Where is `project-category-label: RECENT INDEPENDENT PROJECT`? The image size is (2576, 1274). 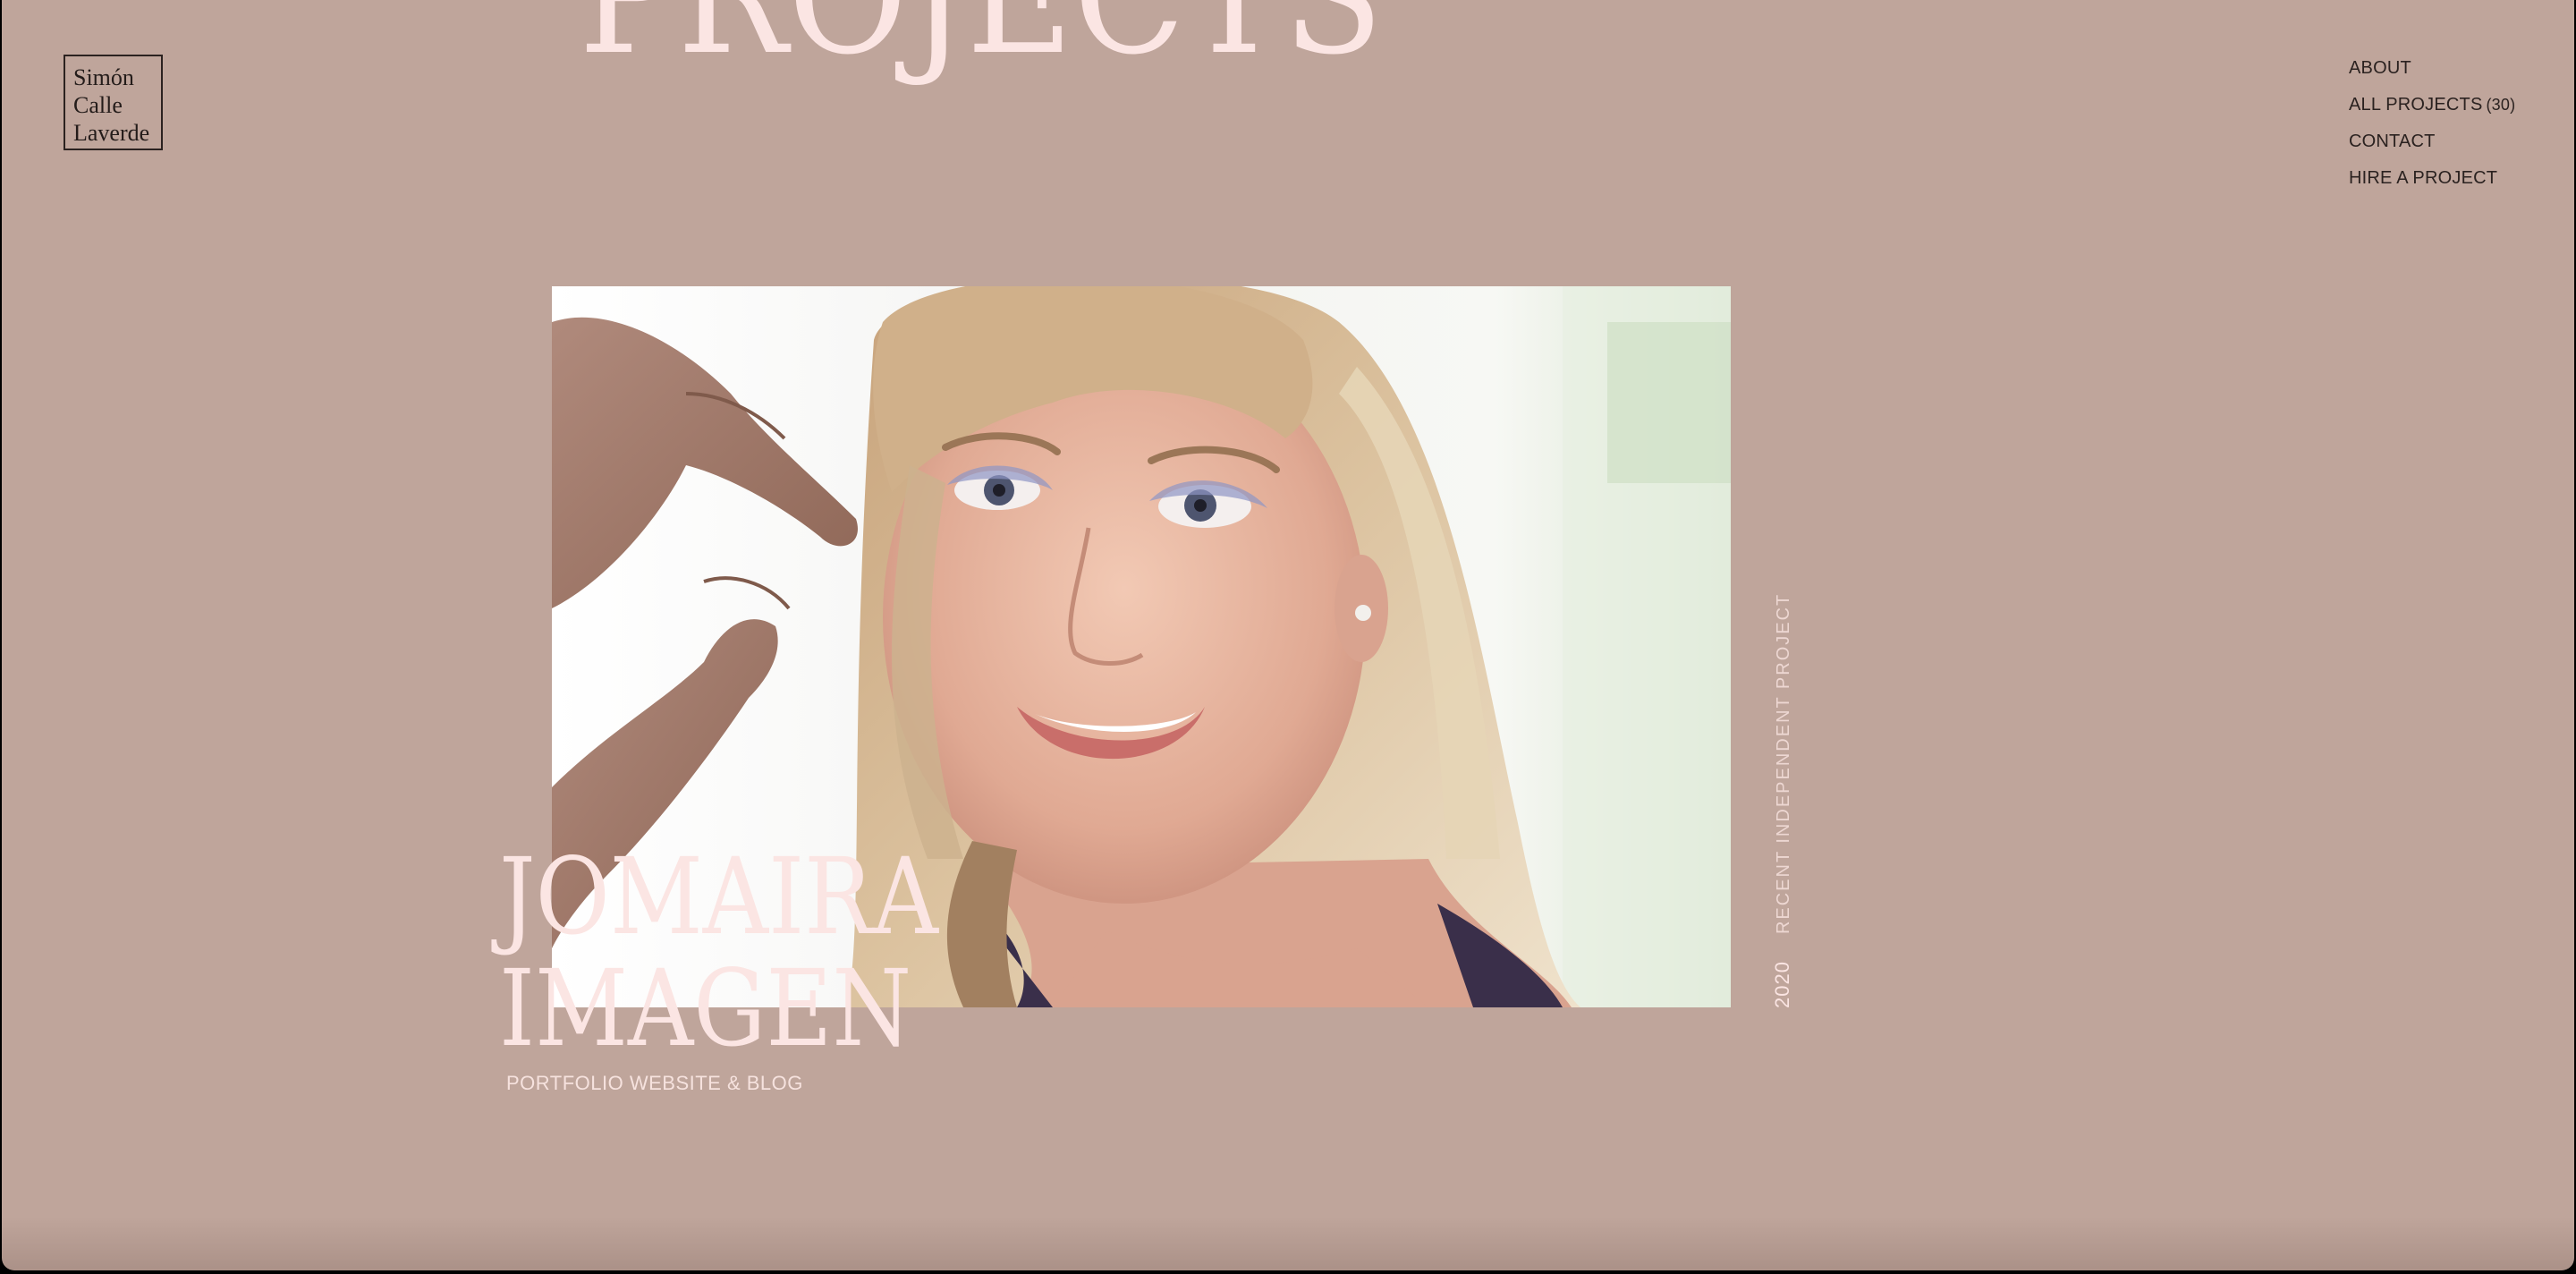 project-category-label: RECENT INDEPENDENT PROJECT is located at coordinates (1783, 763).